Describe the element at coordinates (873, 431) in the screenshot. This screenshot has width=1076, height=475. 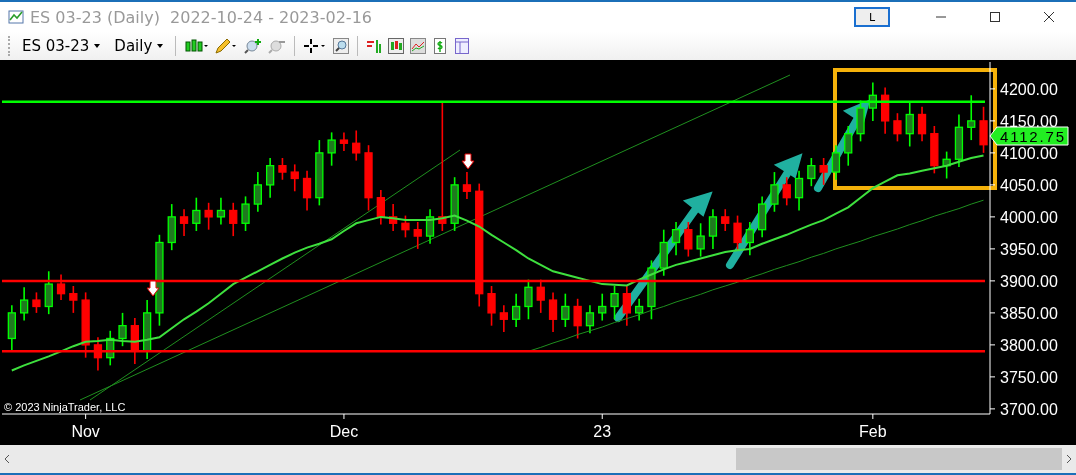
I see `date-label: Feb` at that location.